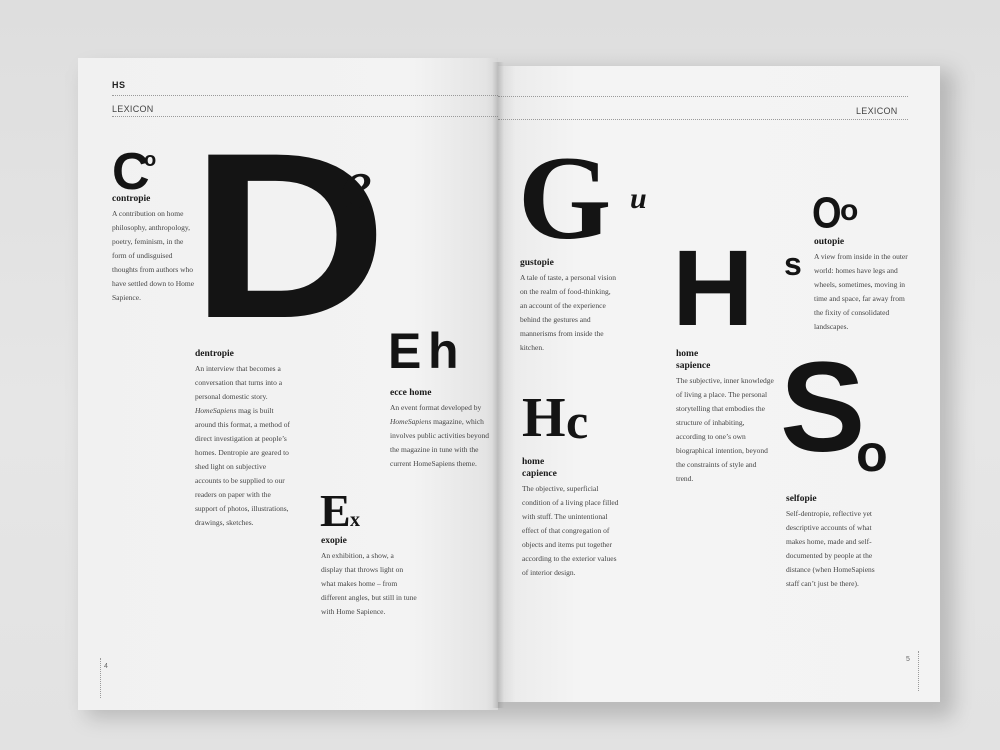 Image resolution: width=1000 pixels, height=750 pixels. I want to click on glyph-home-capience-small: c, so click(577, 421).